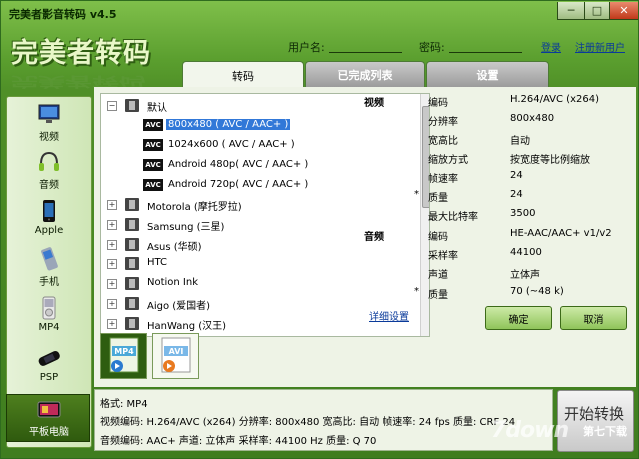  Describe the element at coordinates (49, 137) in the screenshot. I see `sidebar-item-label: 视频` at that location.